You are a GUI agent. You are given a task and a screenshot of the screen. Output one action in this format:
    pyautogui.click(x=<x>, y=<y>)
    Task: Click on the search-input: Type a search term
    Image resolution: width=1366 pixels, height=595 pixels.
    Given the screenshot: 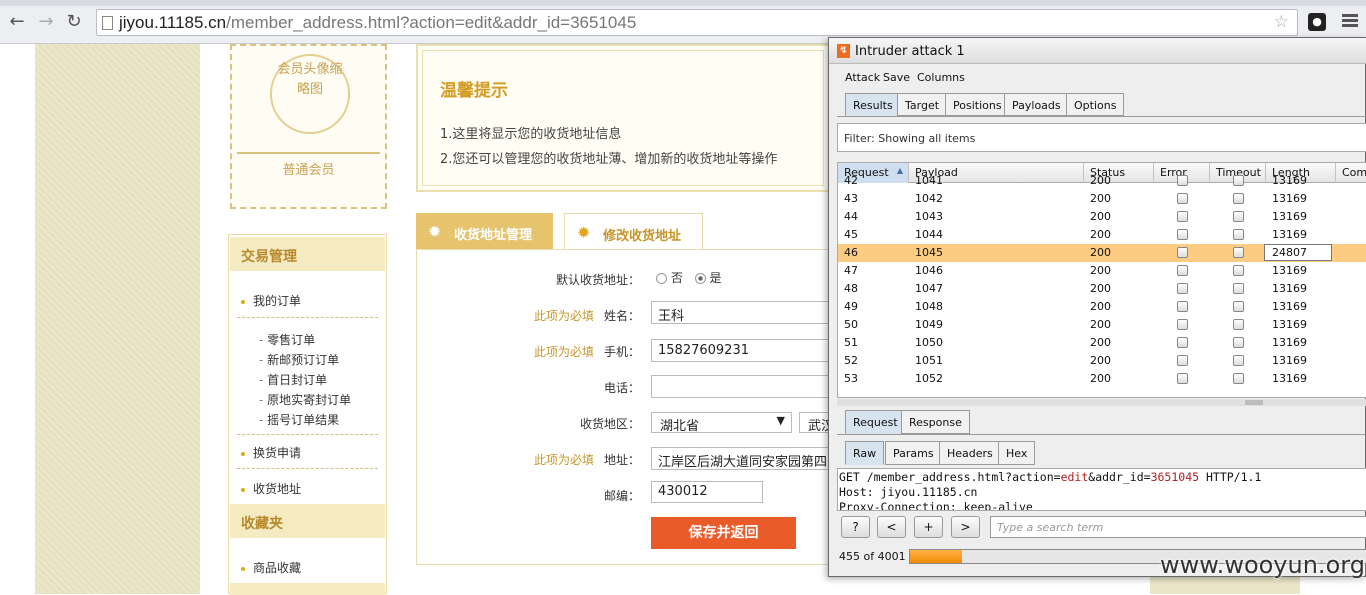 What is the action you would take?
    pyautogui.click(x=1178, y=527)
    